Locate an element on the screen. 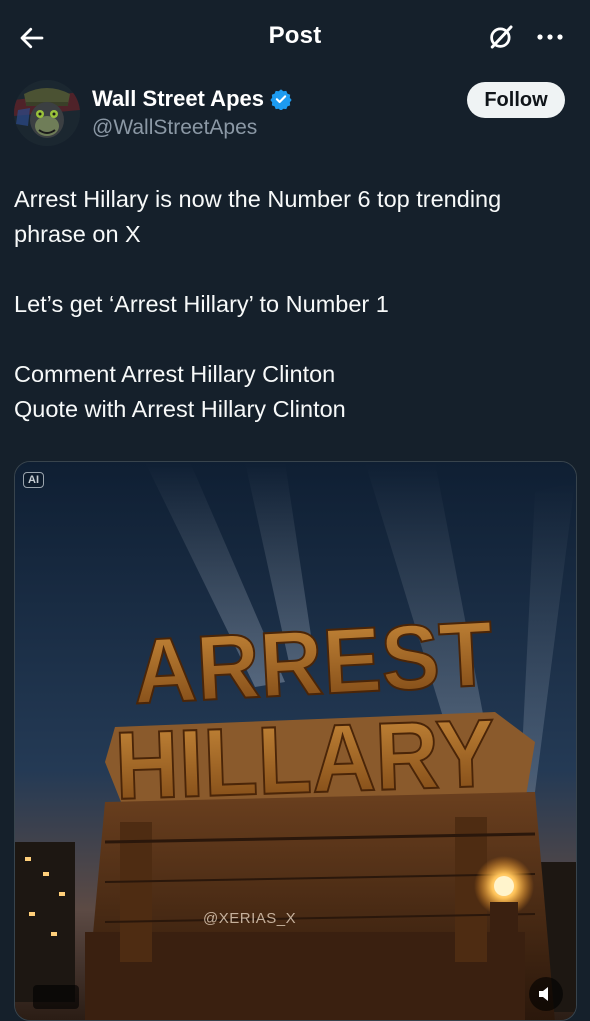  post-line: Let’s get ‘Arrest Hillary’ to Number 1 is located at coordinates (201, 304).